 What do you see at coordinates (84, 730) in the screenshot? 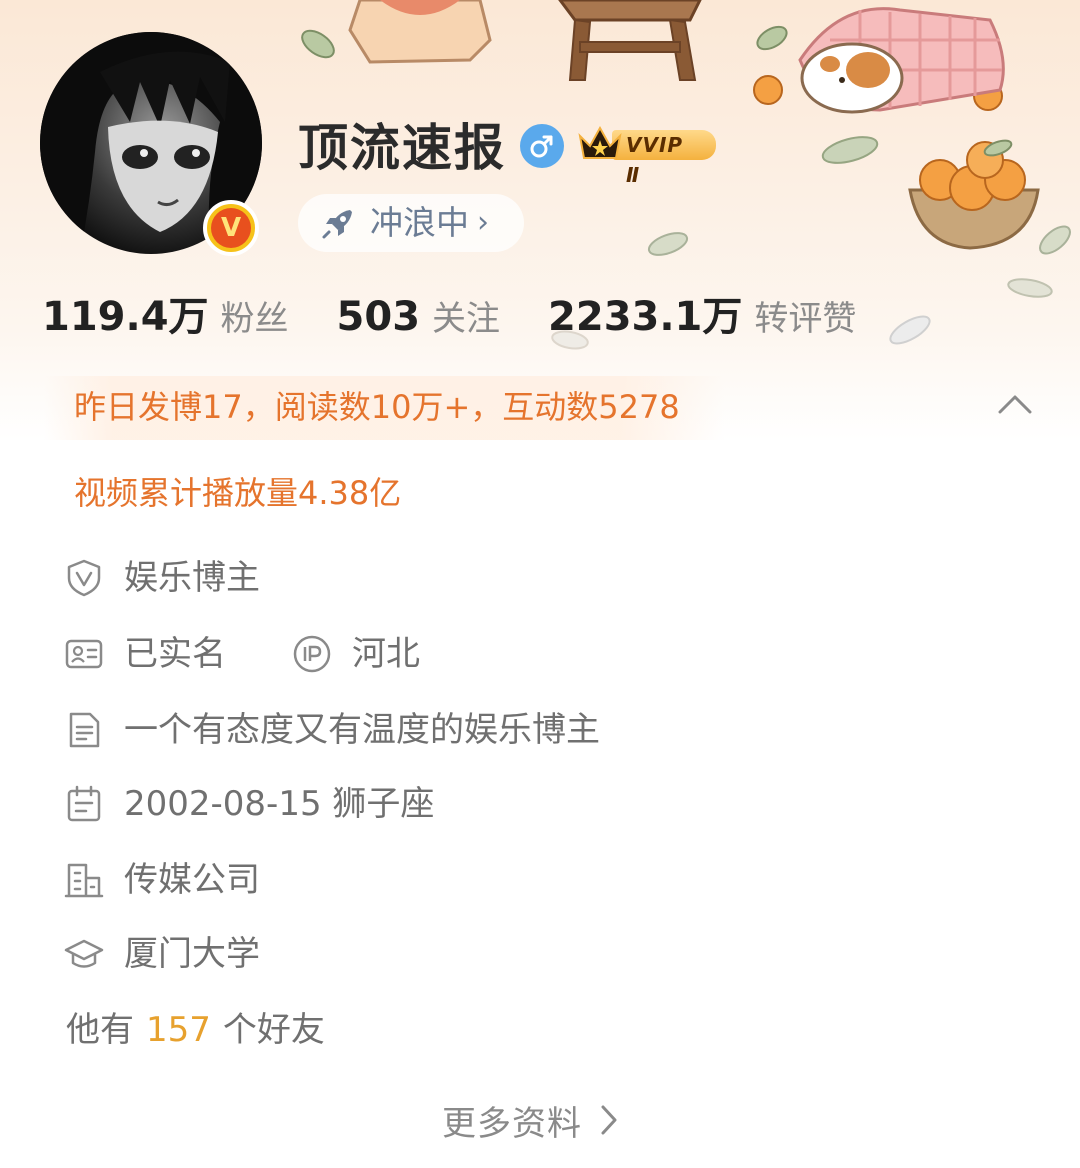
I see `document-icon` at bounding box center [84, 730].